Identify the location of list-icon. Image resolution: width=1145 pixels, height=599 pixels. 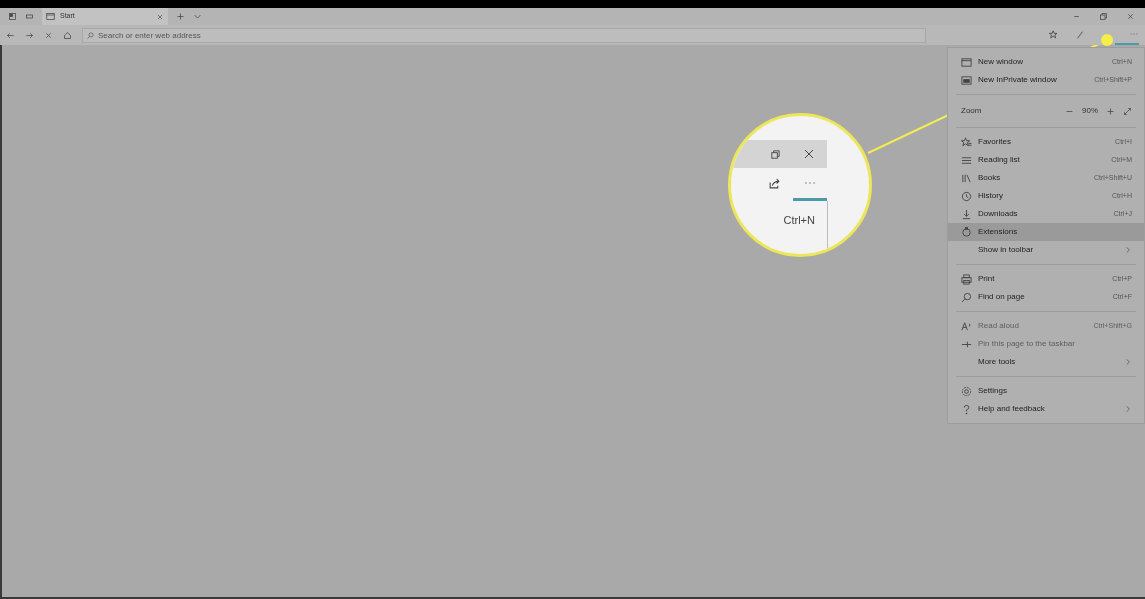
(966, 160).